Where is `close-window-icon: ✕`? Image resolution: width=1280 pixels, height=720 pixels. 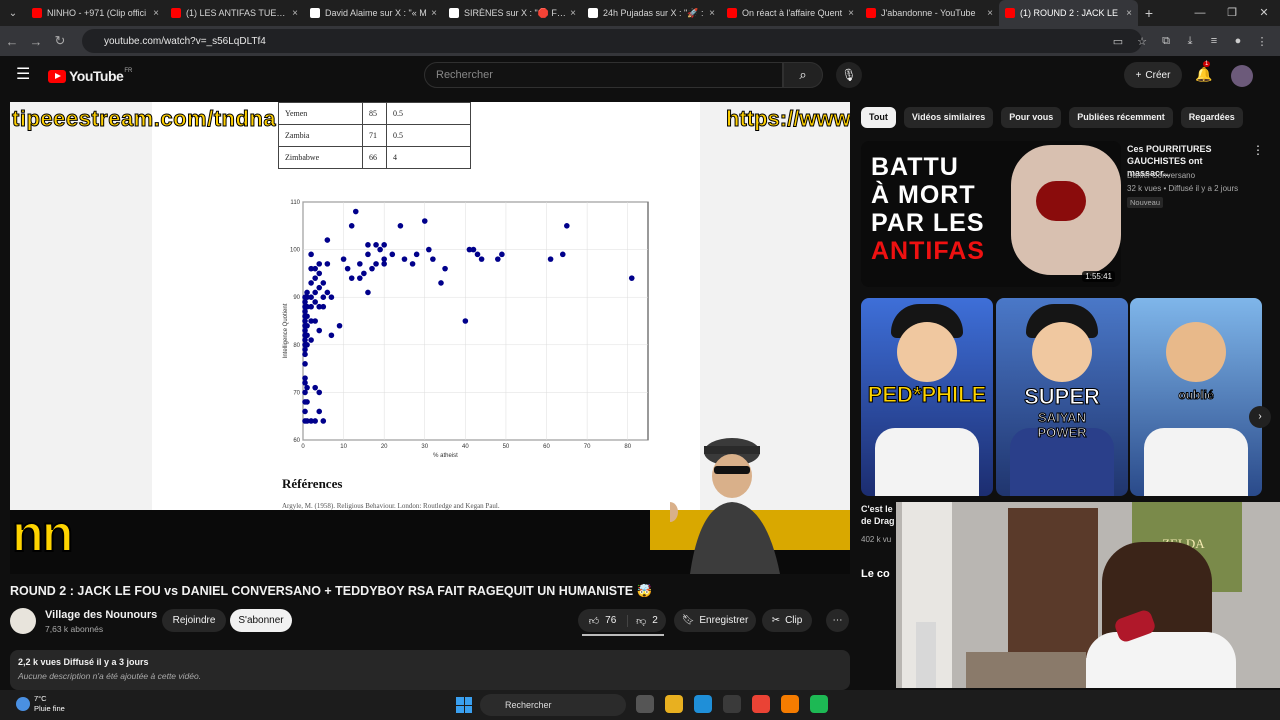 close-window-icon: ✕ is located at coordinates (1264, 13).